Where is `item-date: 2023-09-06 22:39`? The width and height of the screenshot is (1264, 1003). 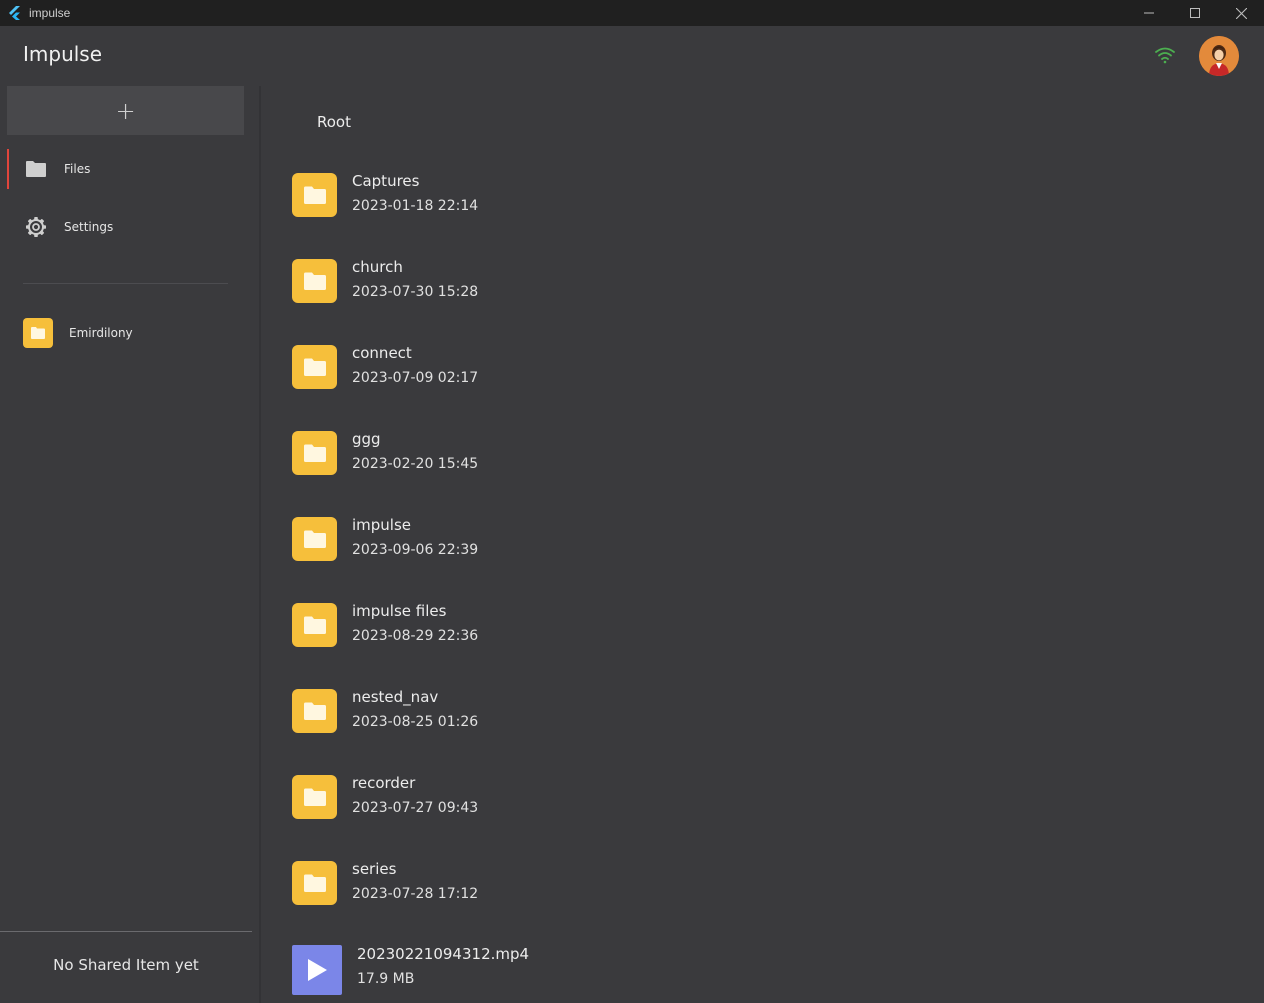 item-date: 2023-09-06 22:39 is located at coordinates (415, 550).